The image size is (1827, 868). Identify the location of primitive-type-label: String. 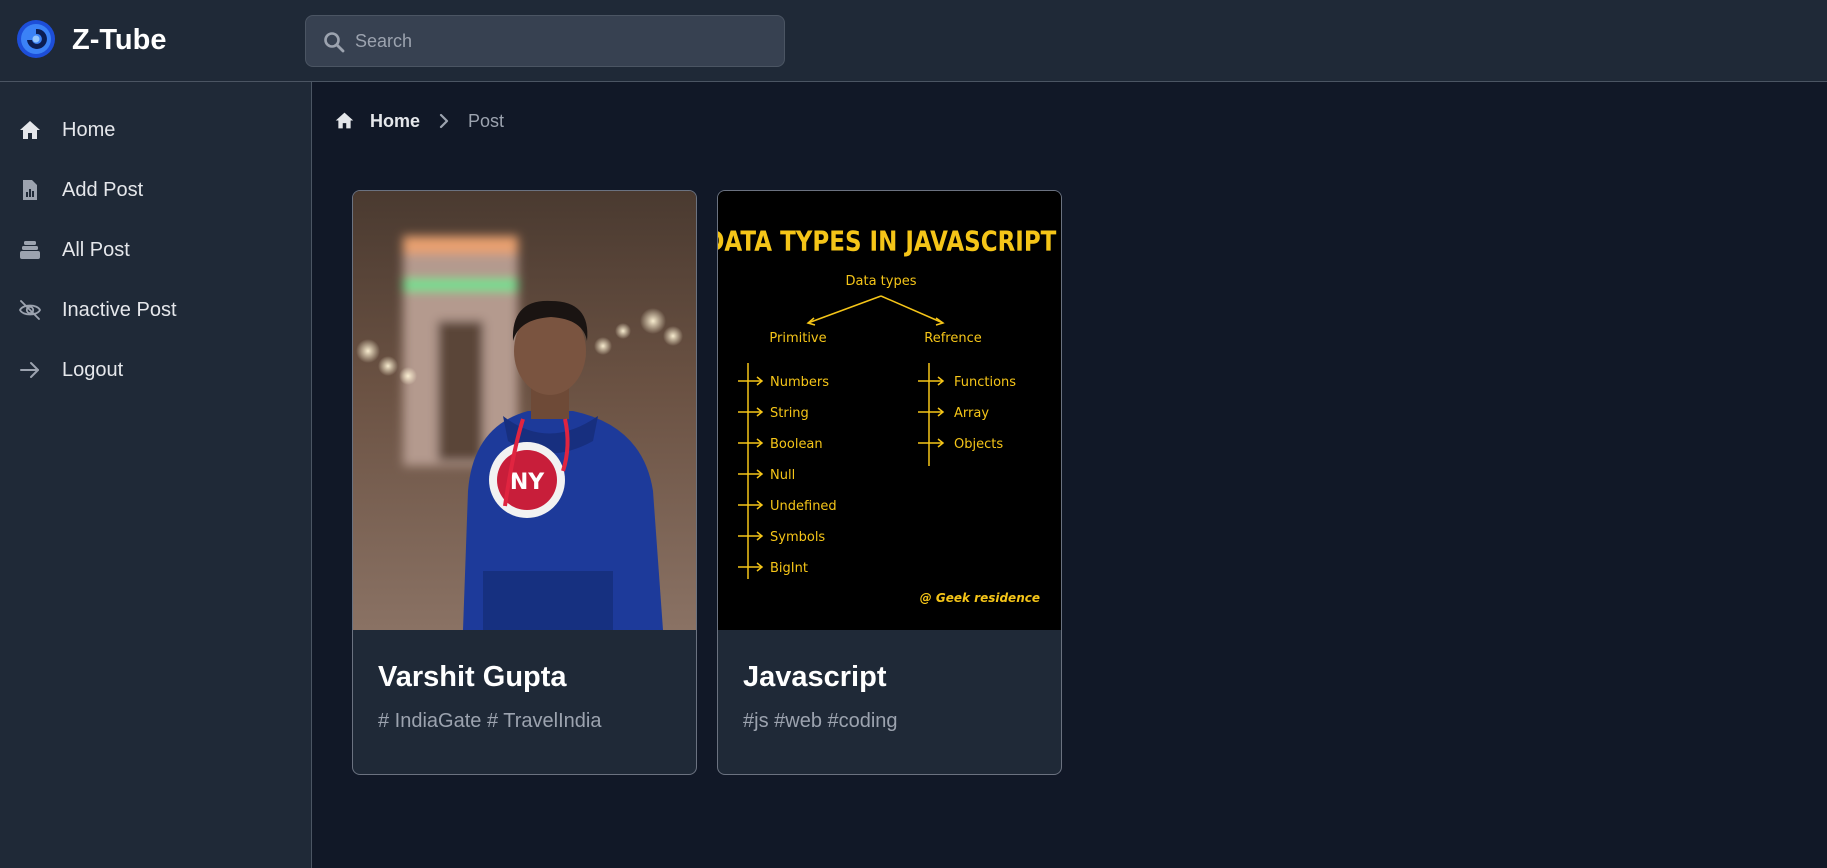
(789, 413).